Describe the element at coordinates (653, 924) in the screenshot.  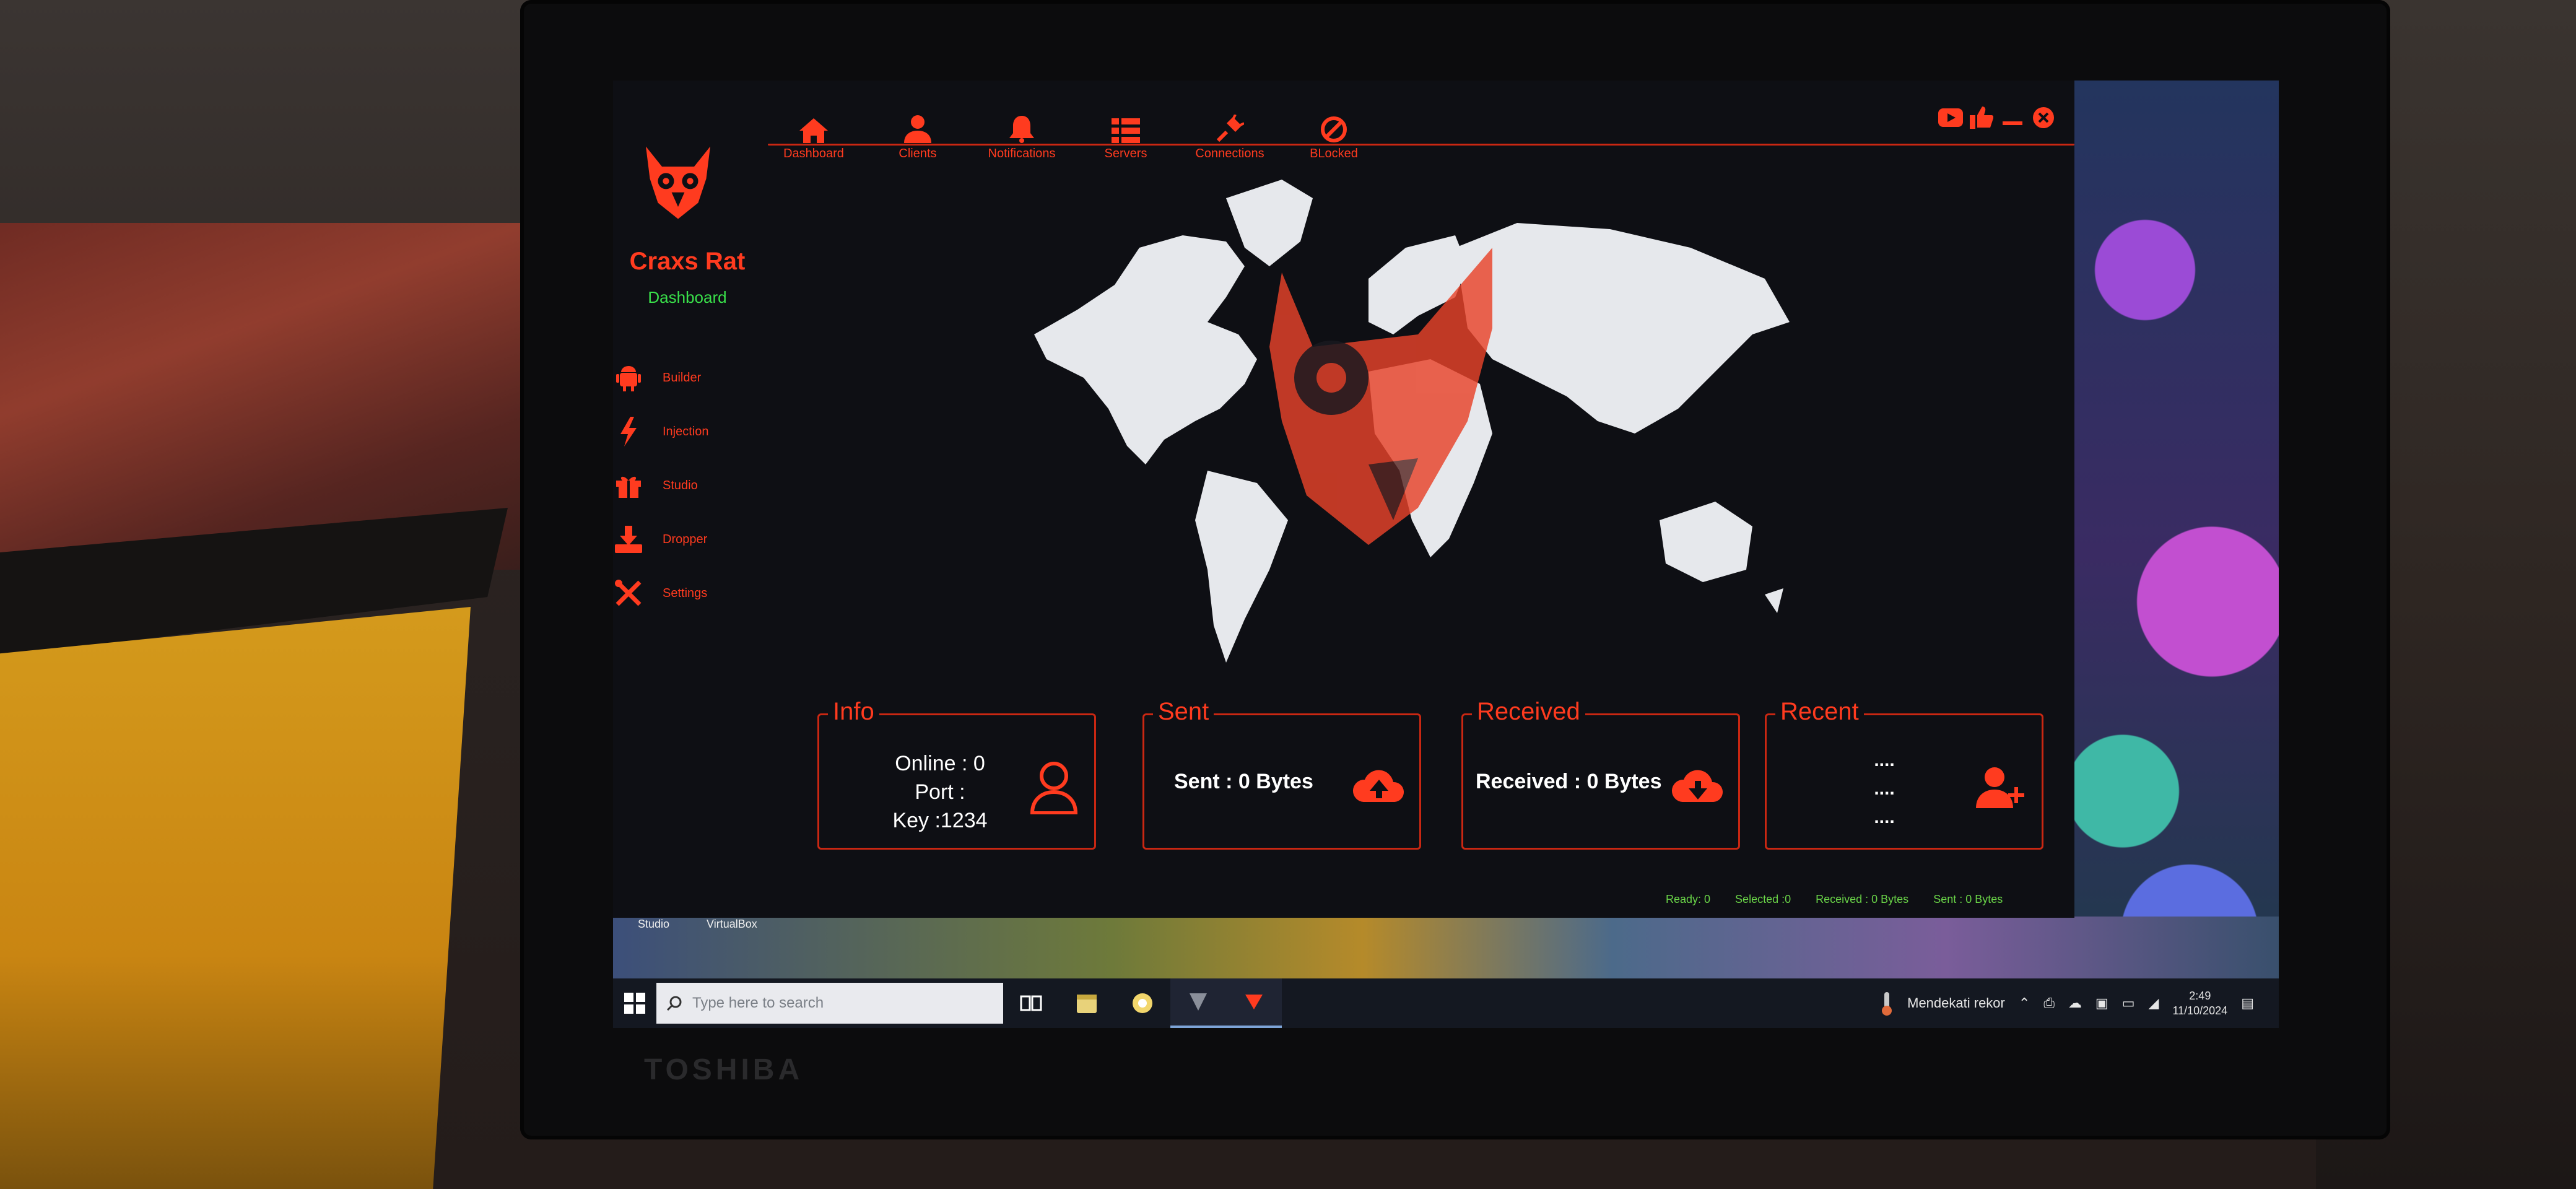
I see `desktop-label-studio: Studio` at that location.